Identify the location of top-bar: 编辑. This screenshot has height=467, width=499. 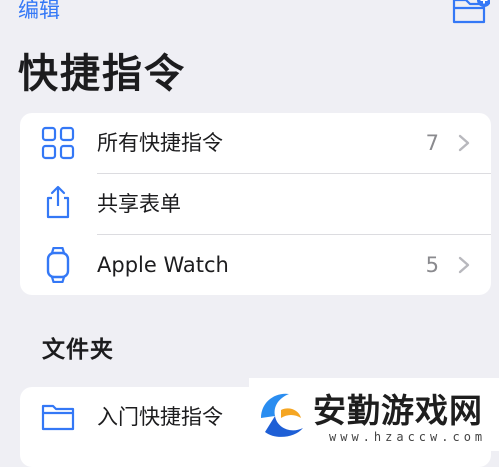
(249, 15).